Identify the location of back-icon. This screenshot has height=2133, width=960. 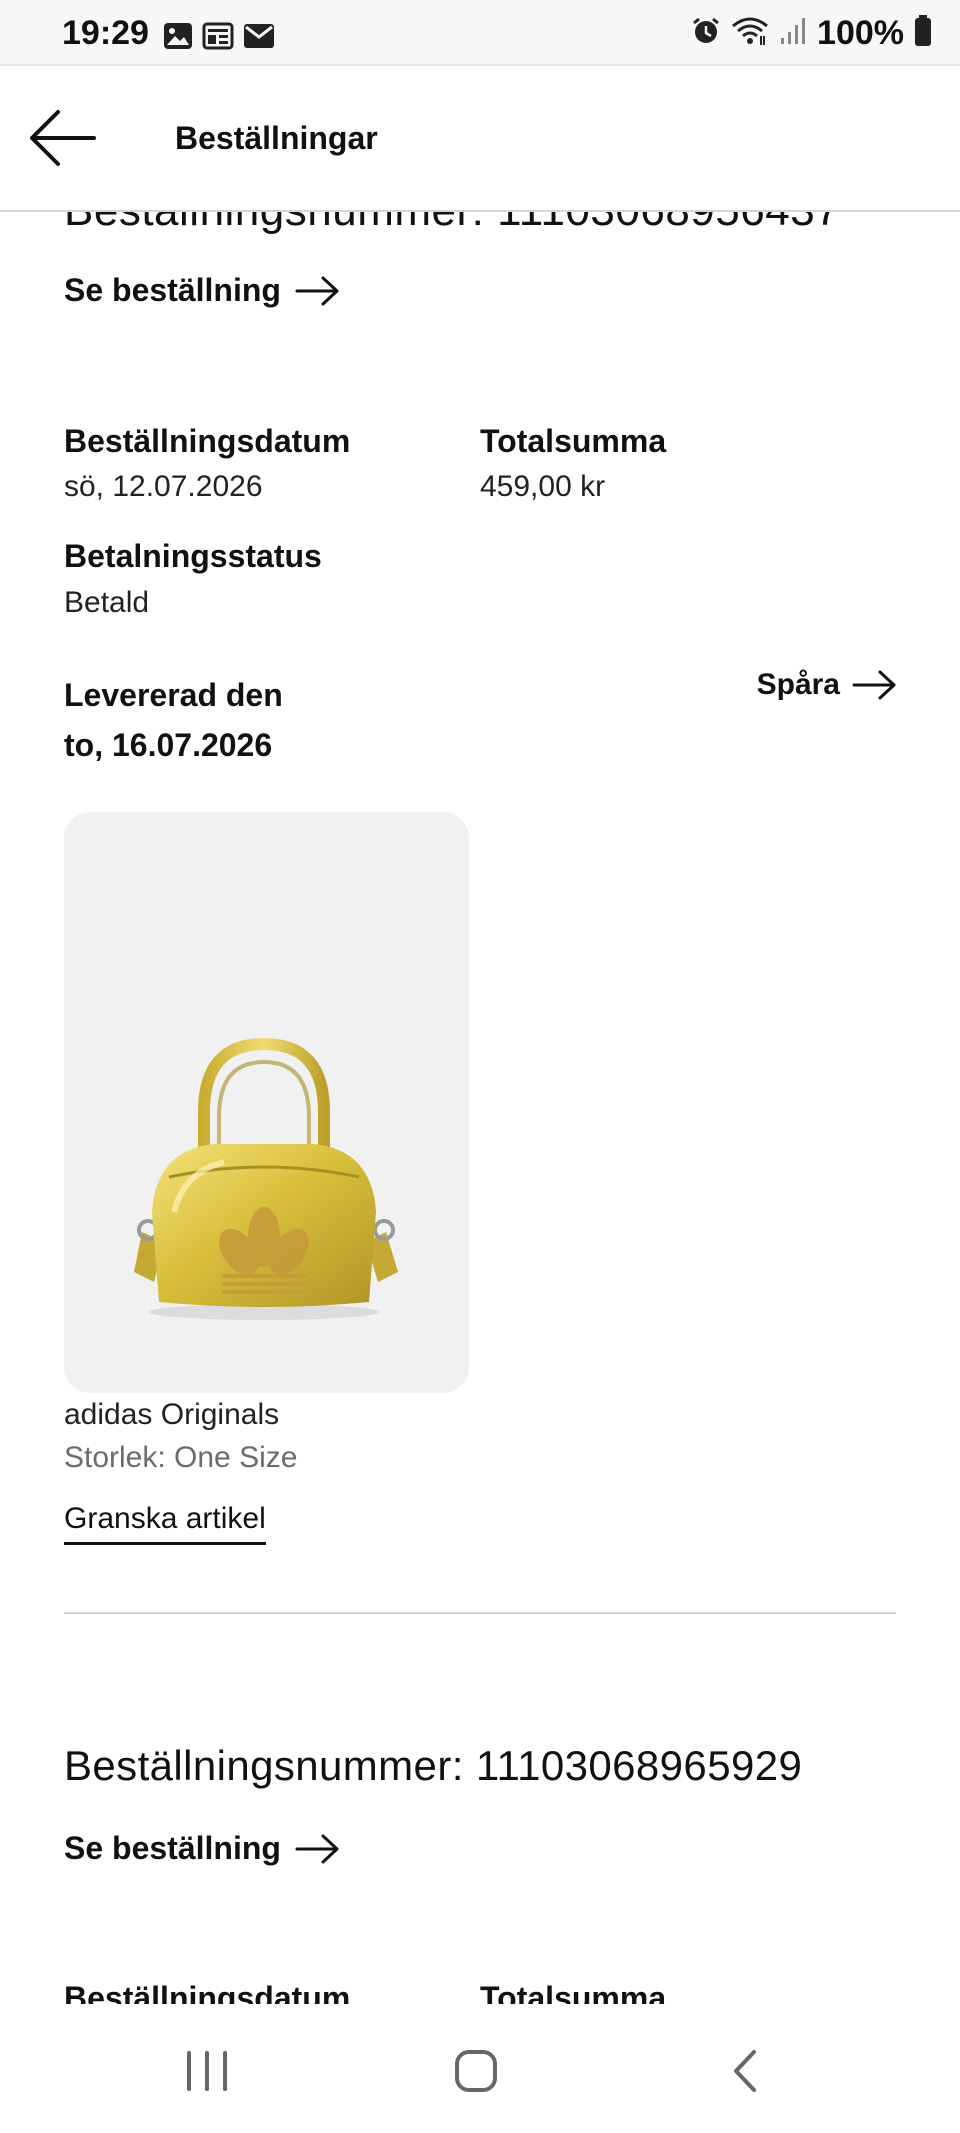
(745, 2071).